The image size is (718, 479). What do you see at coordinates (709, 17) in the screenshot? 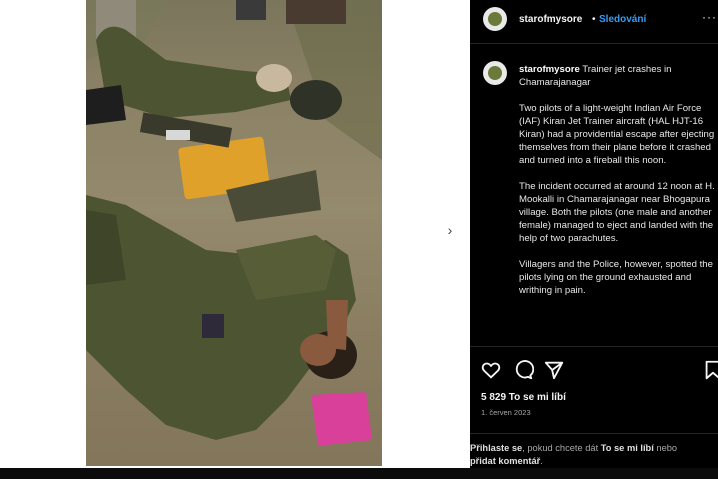
I see `more-options-icon: ···` at bounding box center [709, 17].